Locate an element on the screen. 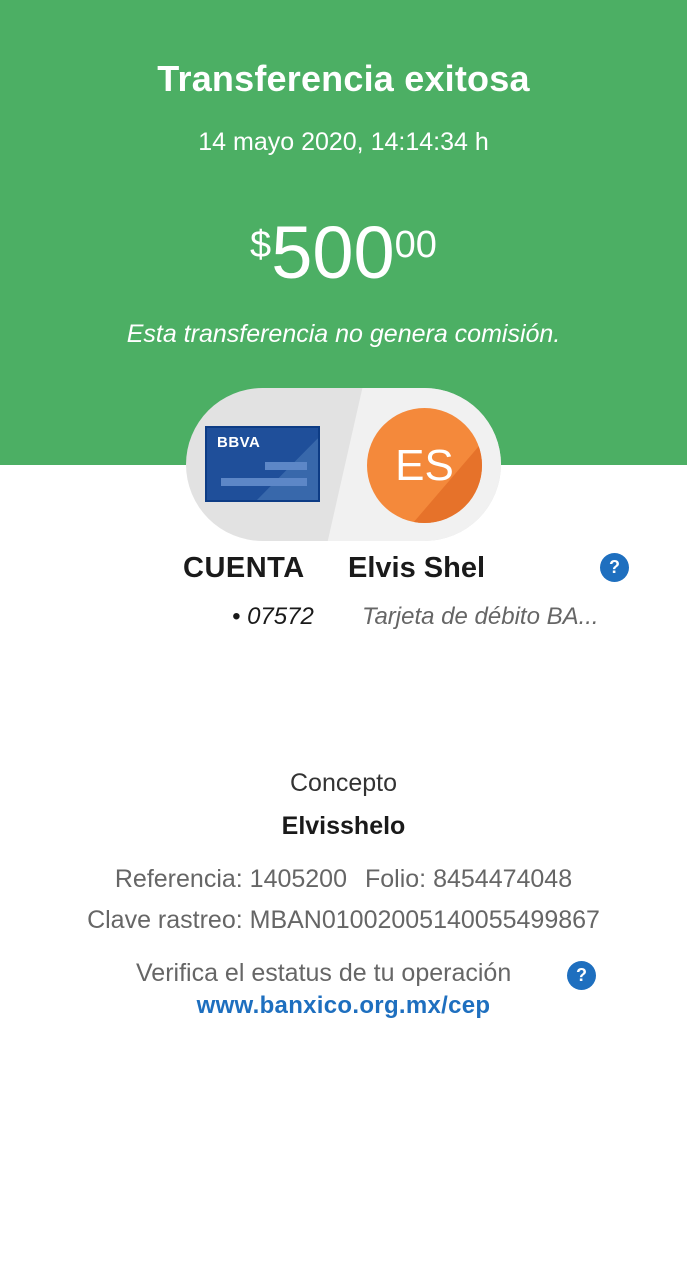 The image size is (687, 1280). verify-status-text: Verifica el estatus de tu operación is located at coordinates (324, 973).